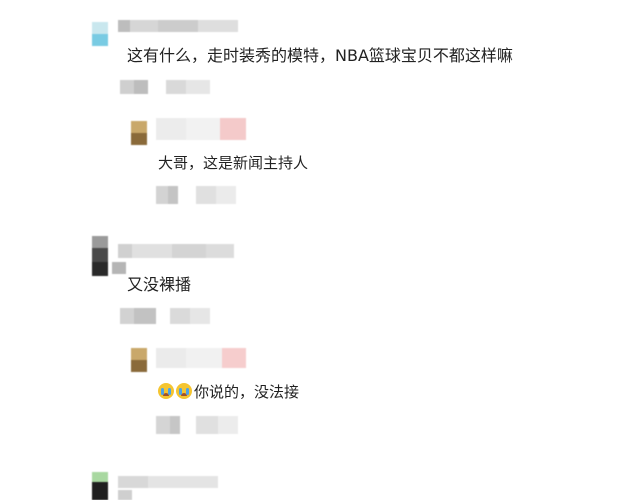 This screenshot has width=640, height=500. What do you see at coordinates (159, 284) in the screenshot?
I see `comment-text: 又没裸播` at bounding box center [159, 284].